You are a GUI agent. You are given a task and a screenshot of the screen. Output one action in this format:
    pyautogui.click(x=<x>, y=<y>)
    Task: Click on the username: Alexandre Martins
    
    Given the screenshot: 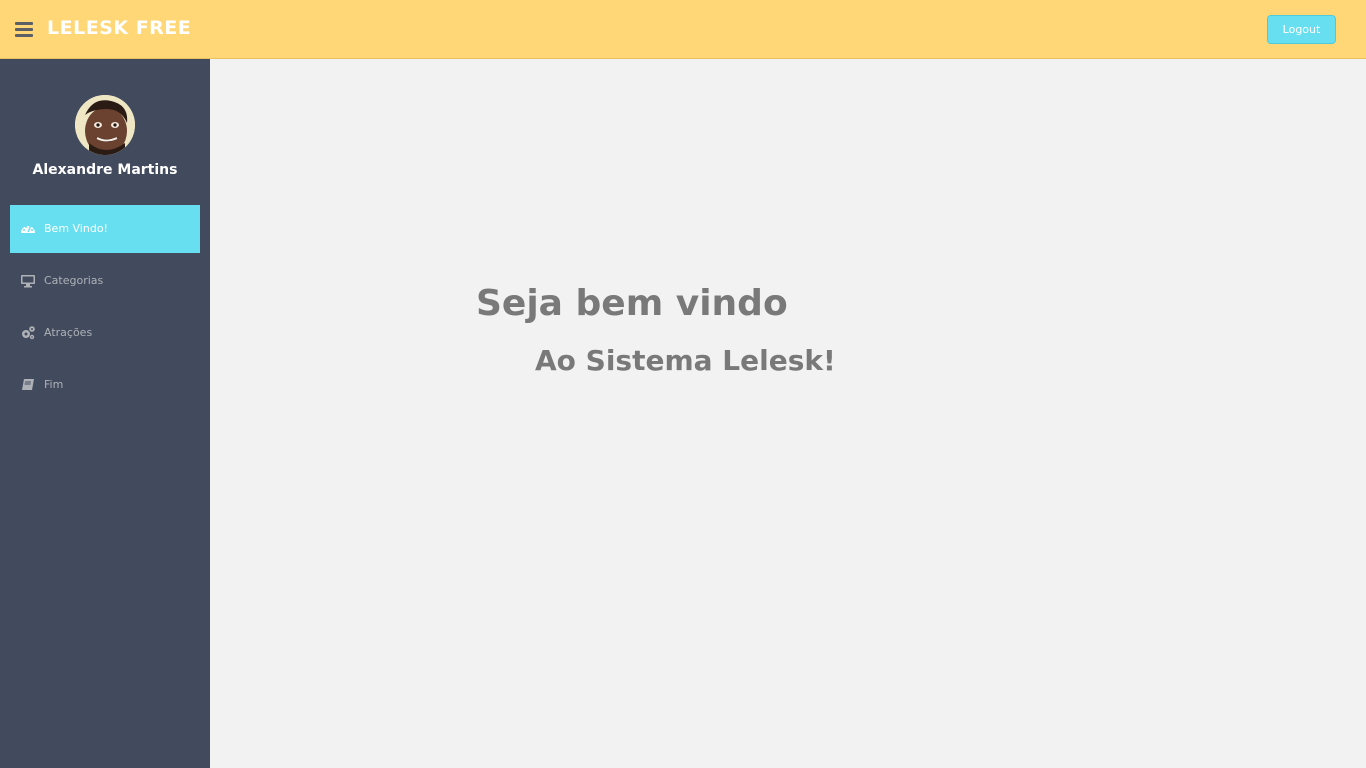 What is the action you would take?
    pyautogui.click(x=105, y=170)
    